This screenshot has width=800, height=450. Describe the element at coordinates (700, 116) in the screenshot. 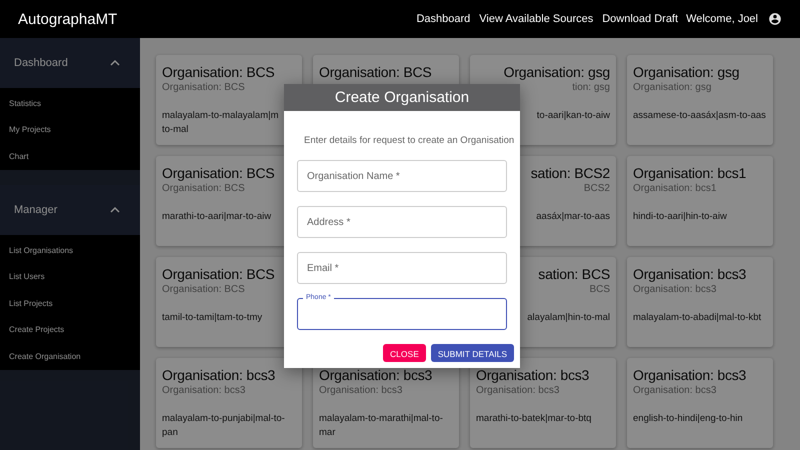

I see `card-languages: assamese-to-aasáx|asm-to-aas` at that location.